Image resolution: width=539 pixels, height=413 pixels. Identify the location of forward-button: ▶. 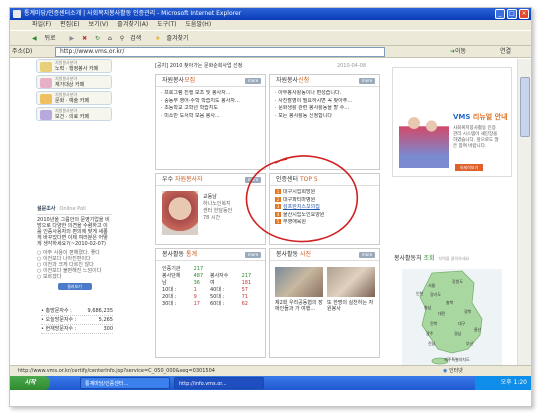
(72, 38).